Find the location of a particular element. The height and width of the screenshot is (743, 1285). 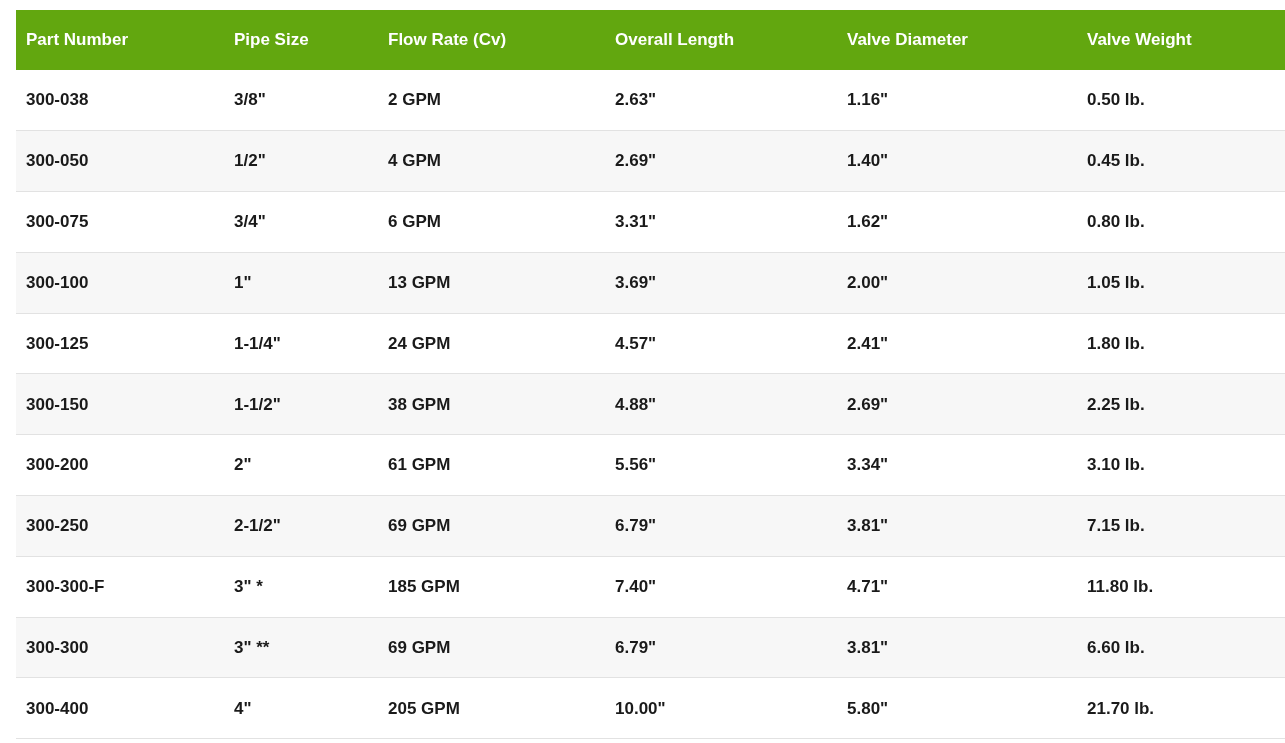

table-cell: 38 GPM is located at coordinates (491, 404).